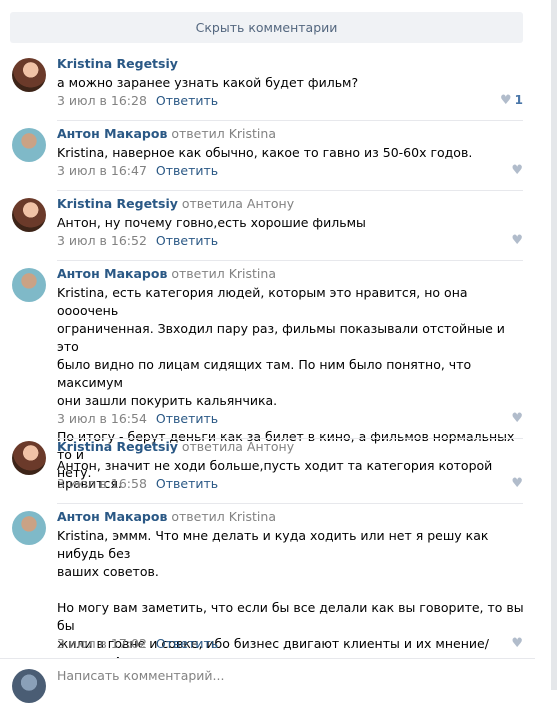 This screenshot has height=703, width=557. I want to click on comment-date: 3 июл в 16:47, so click(102, 170).